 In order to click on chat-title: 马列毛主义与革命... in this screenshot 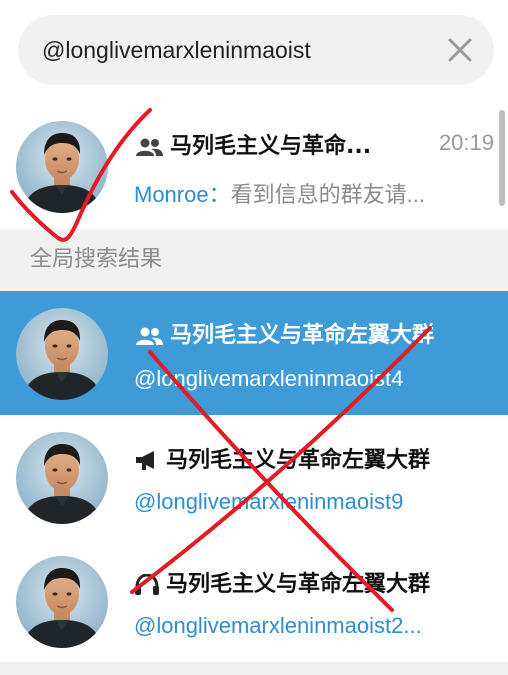, I will do `click(252, 144)`.